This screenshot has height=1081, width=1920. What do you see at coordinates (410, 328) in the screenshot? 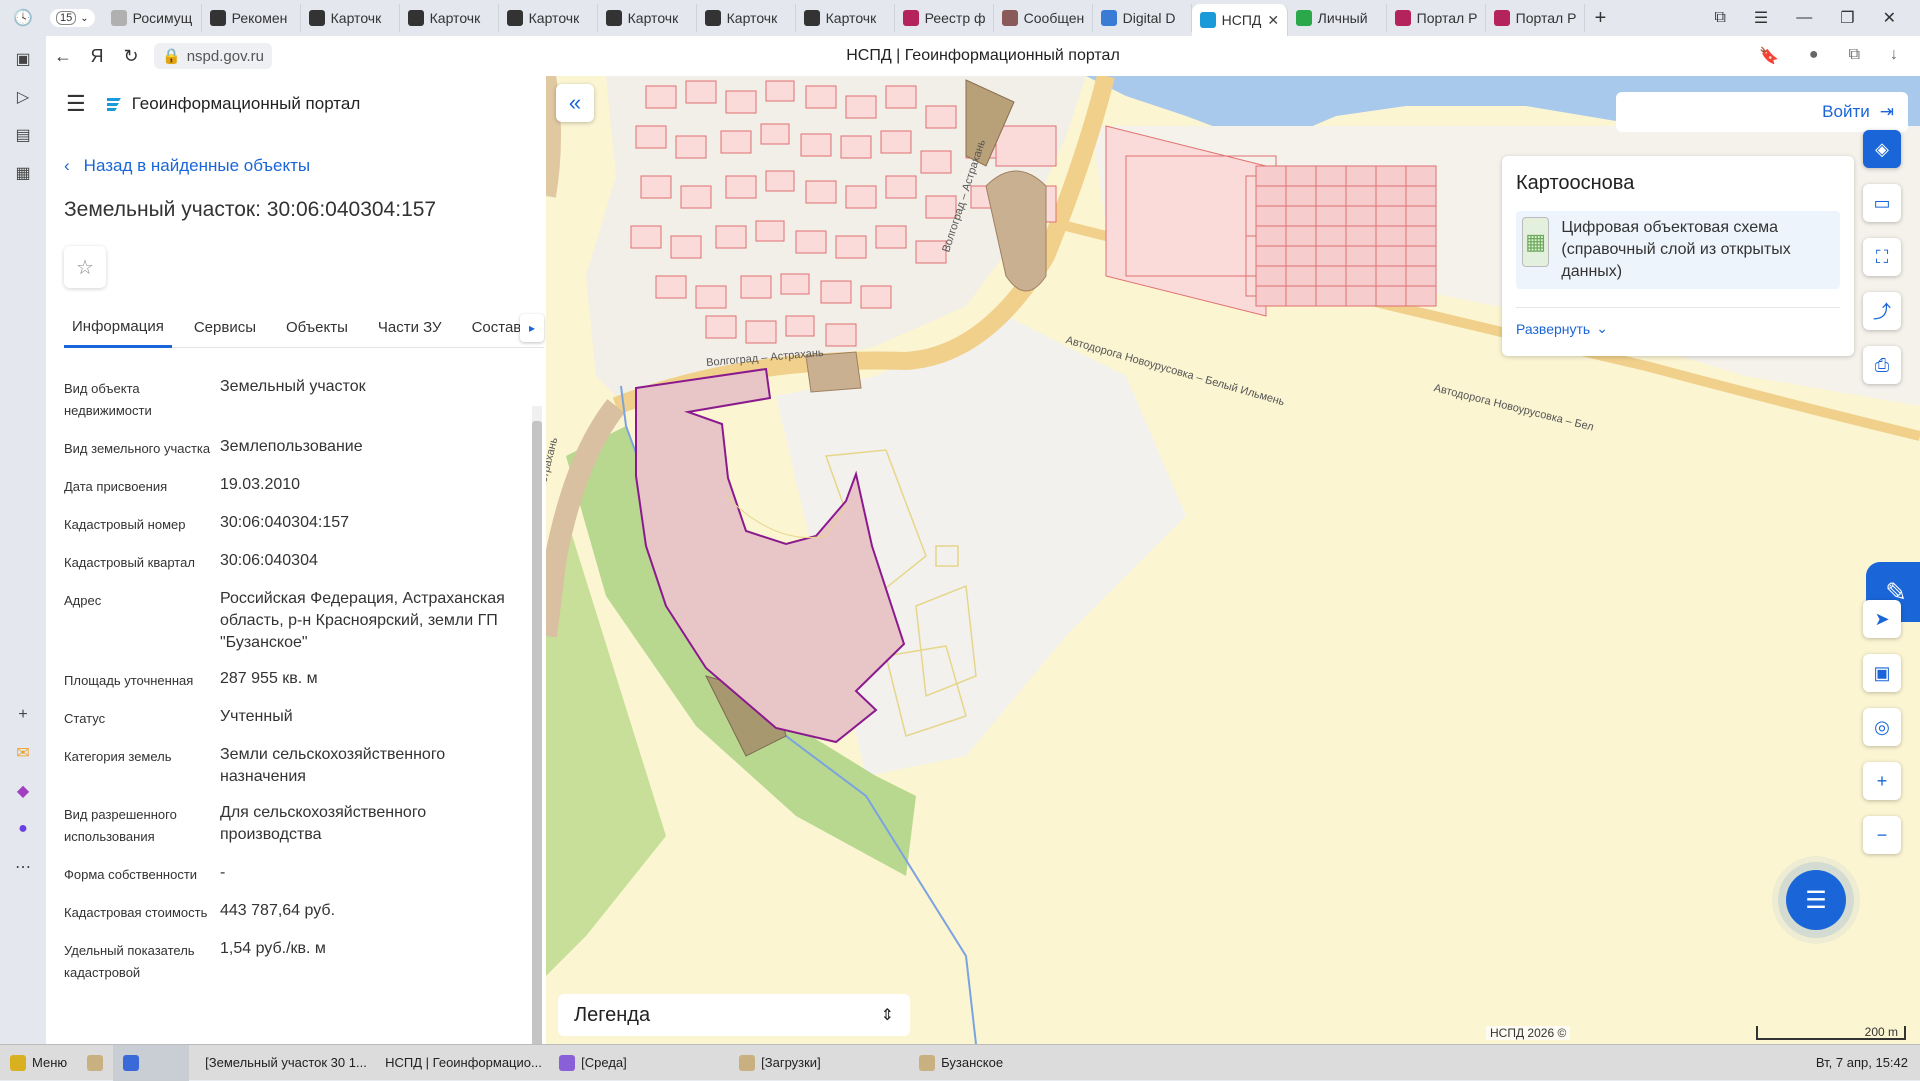
I see `tab-parts: Части ЗУ` at bounding box center [410, 328].